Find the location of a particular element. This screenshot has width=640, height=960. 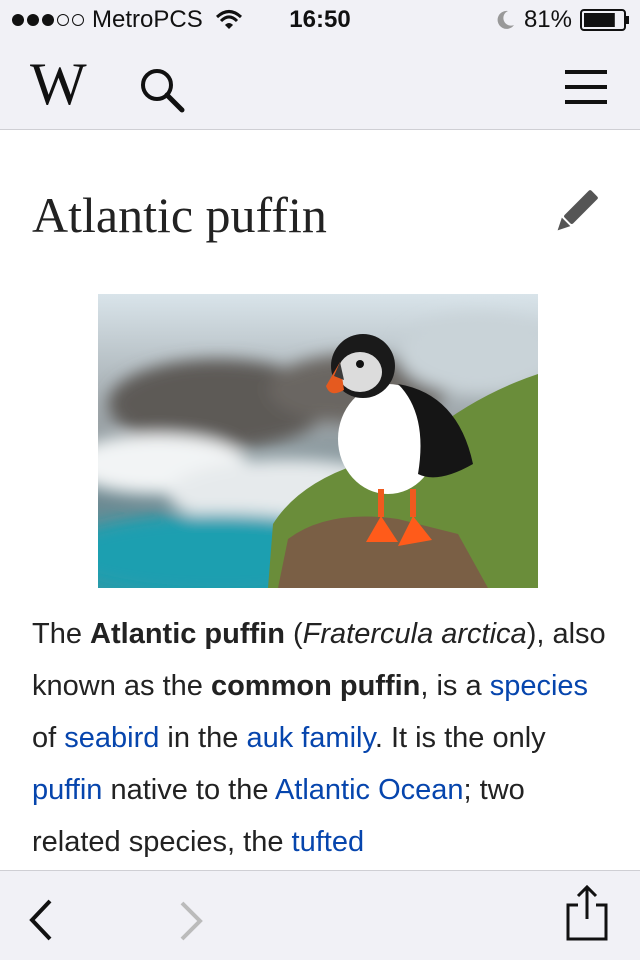

text-segment: , is a is located at coordinates (455, 686).